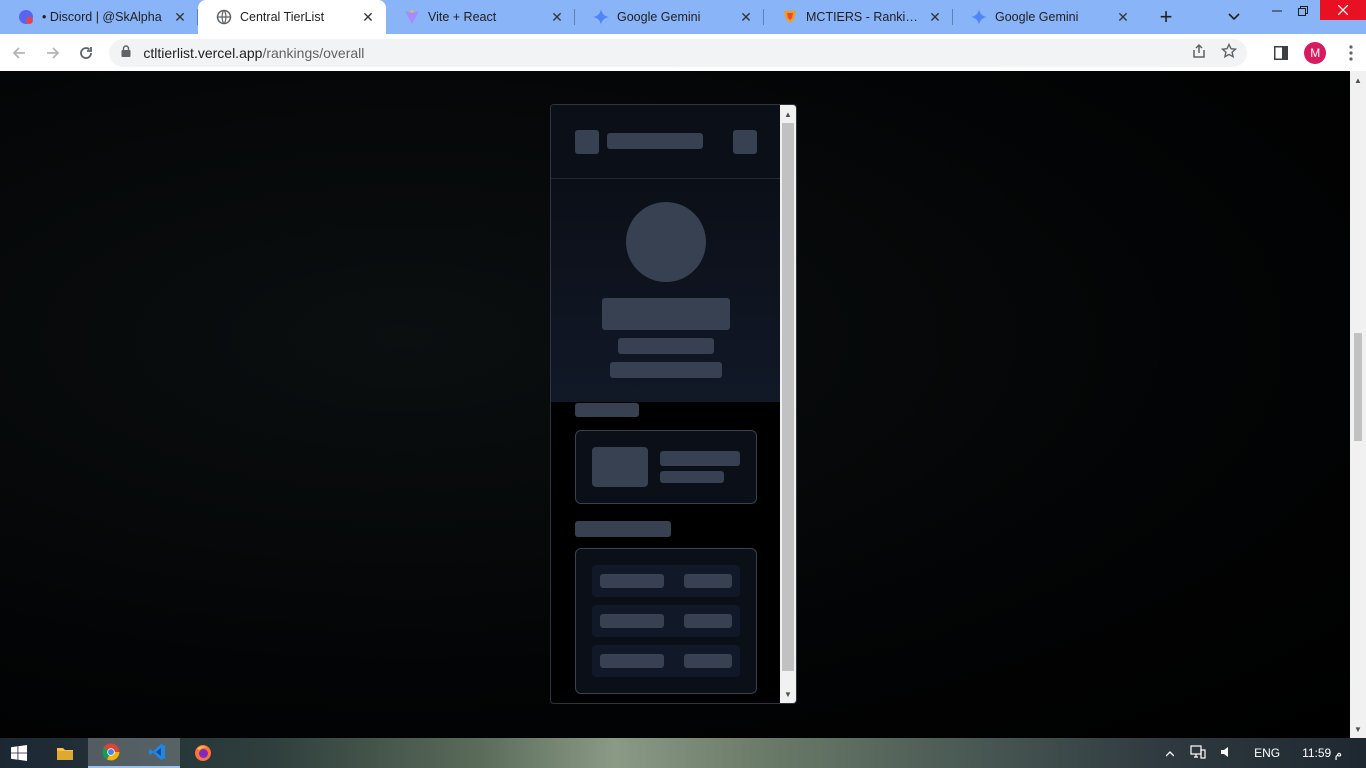  I want to click on skeleton-title, so click(655, 141).